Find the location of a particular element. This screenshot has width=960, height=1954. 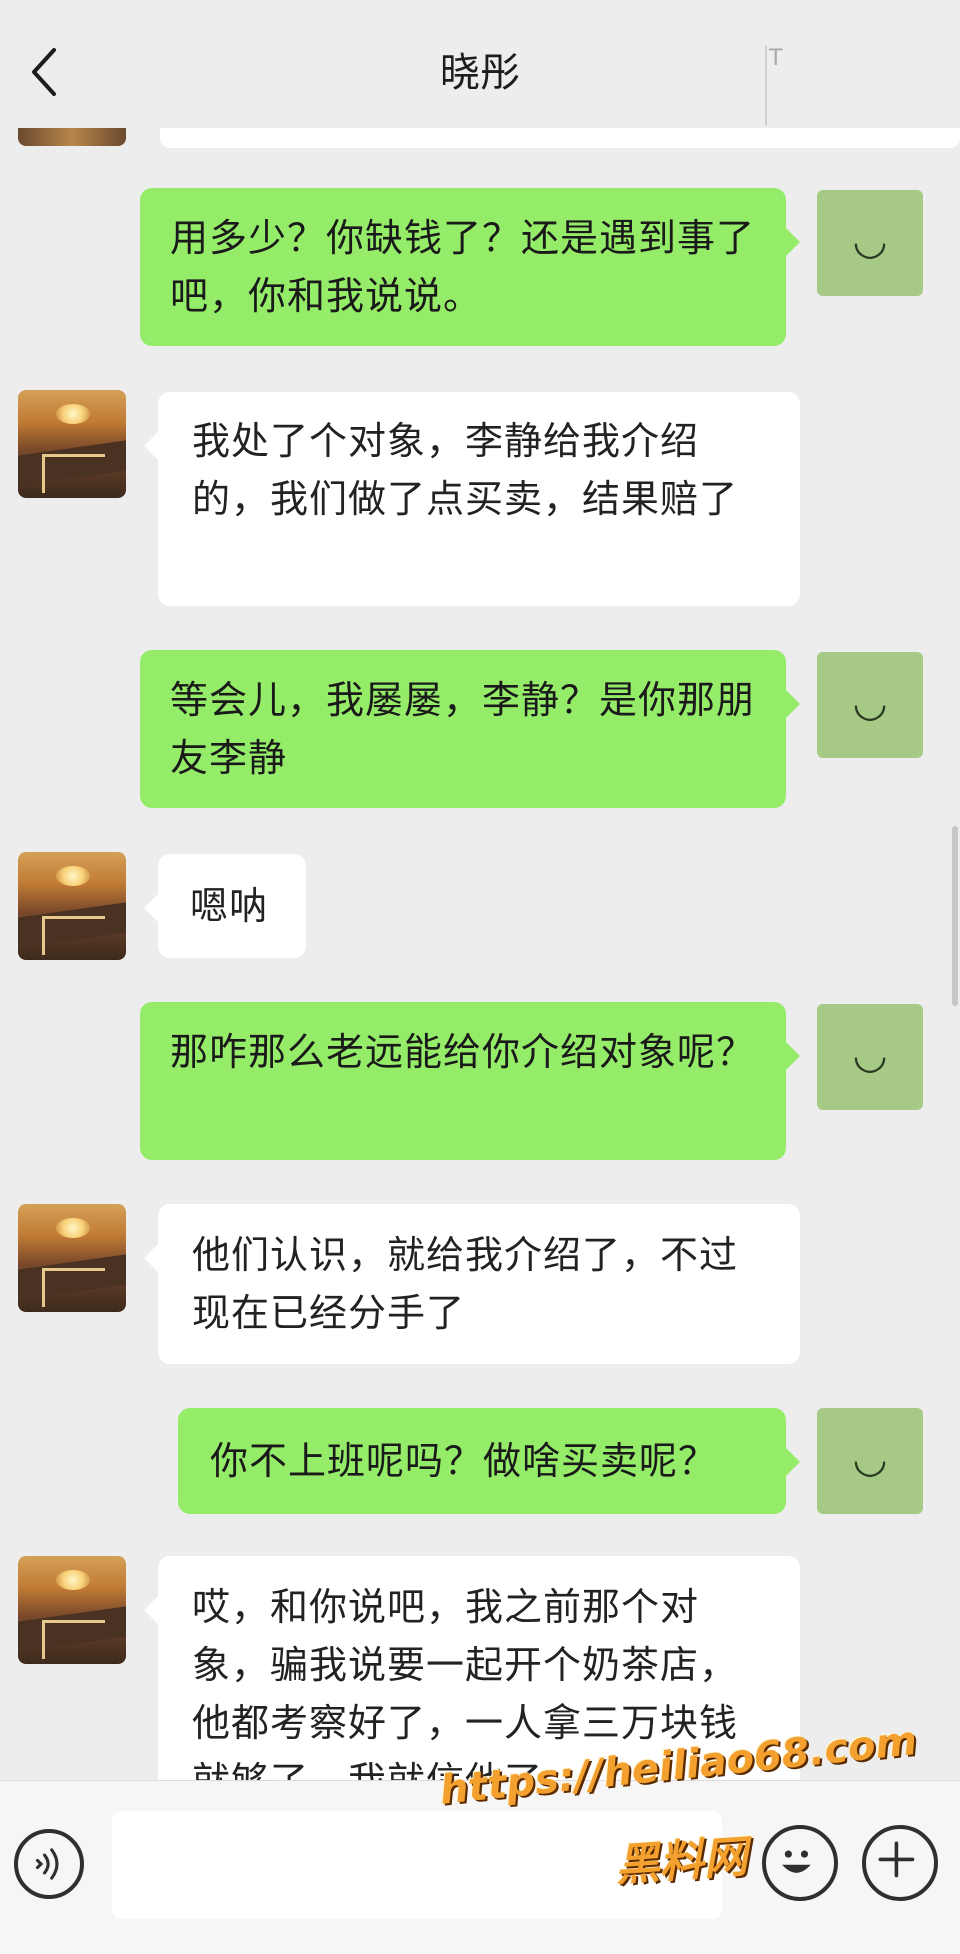

chat-title: 晓彤 is located at coordinates (480, 73).